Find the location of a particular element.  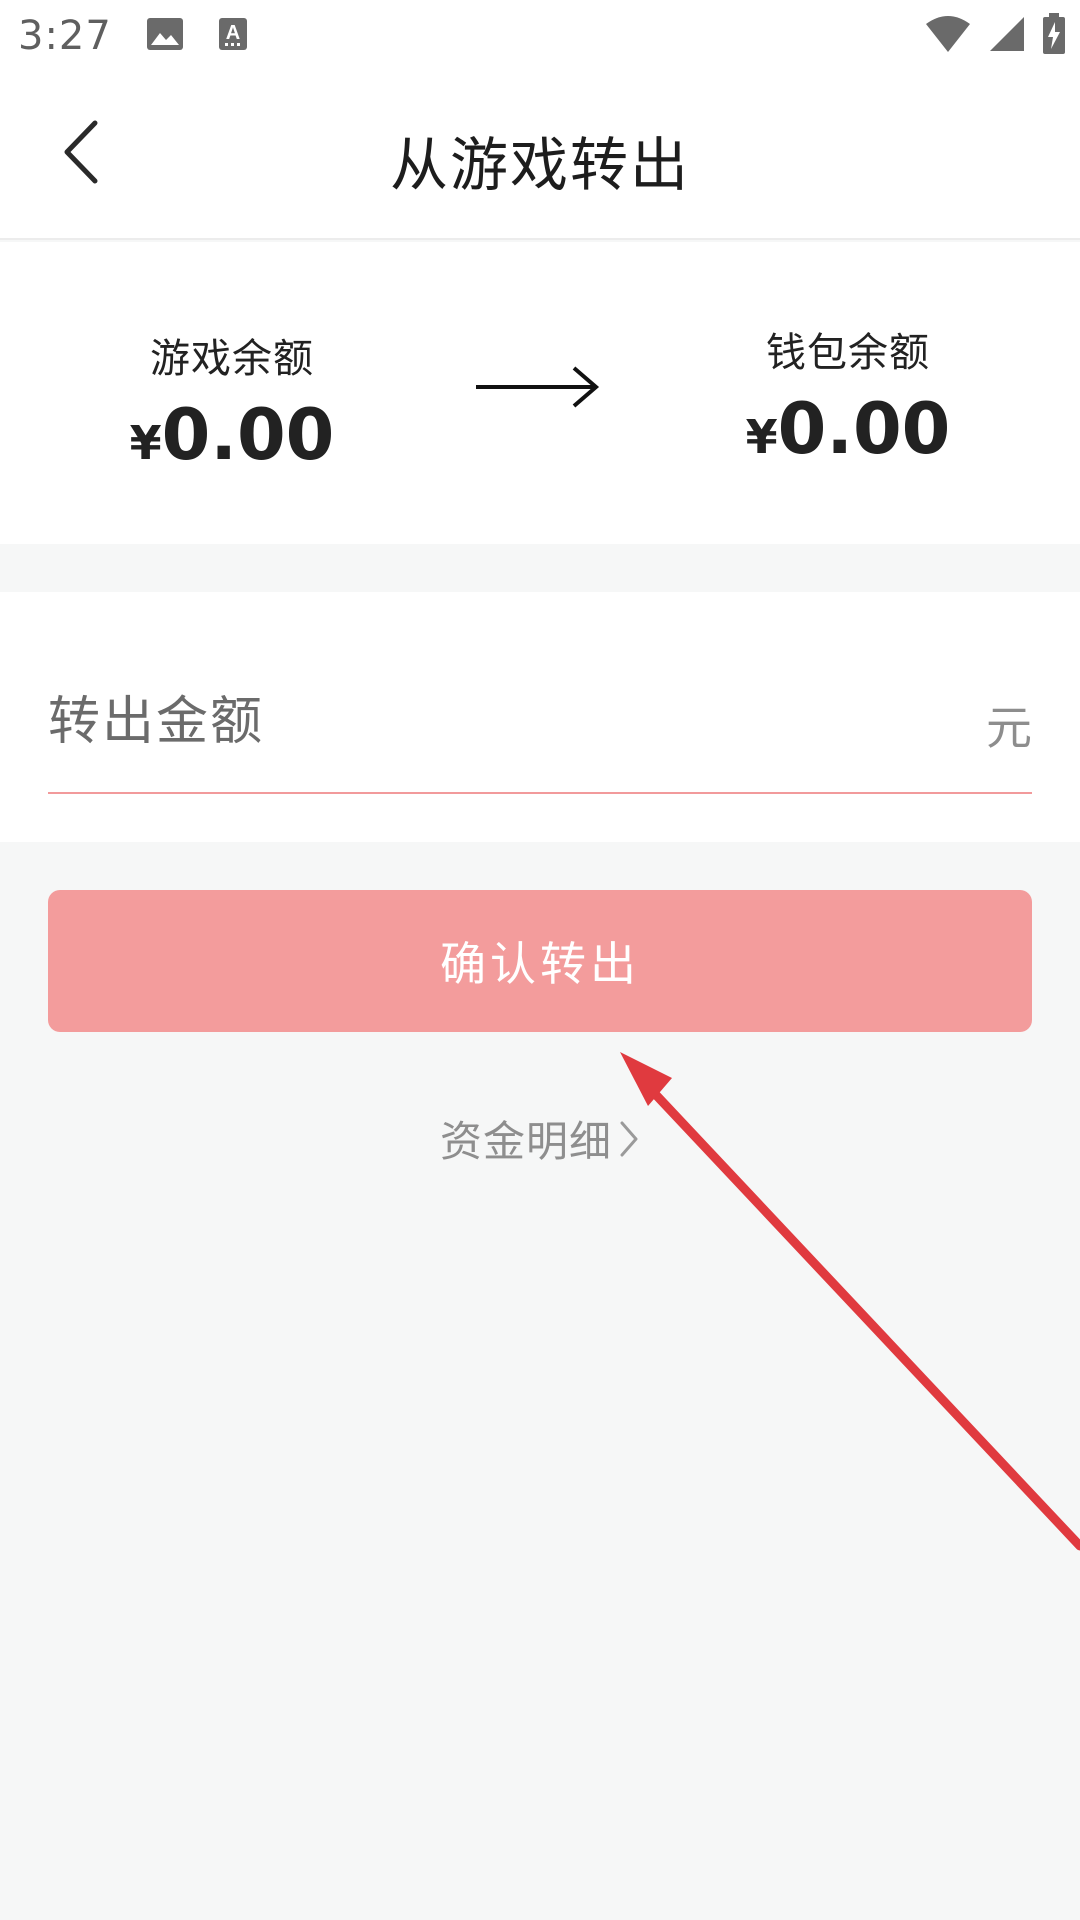

text-a-icon: A is located at coordinates (233, 36).